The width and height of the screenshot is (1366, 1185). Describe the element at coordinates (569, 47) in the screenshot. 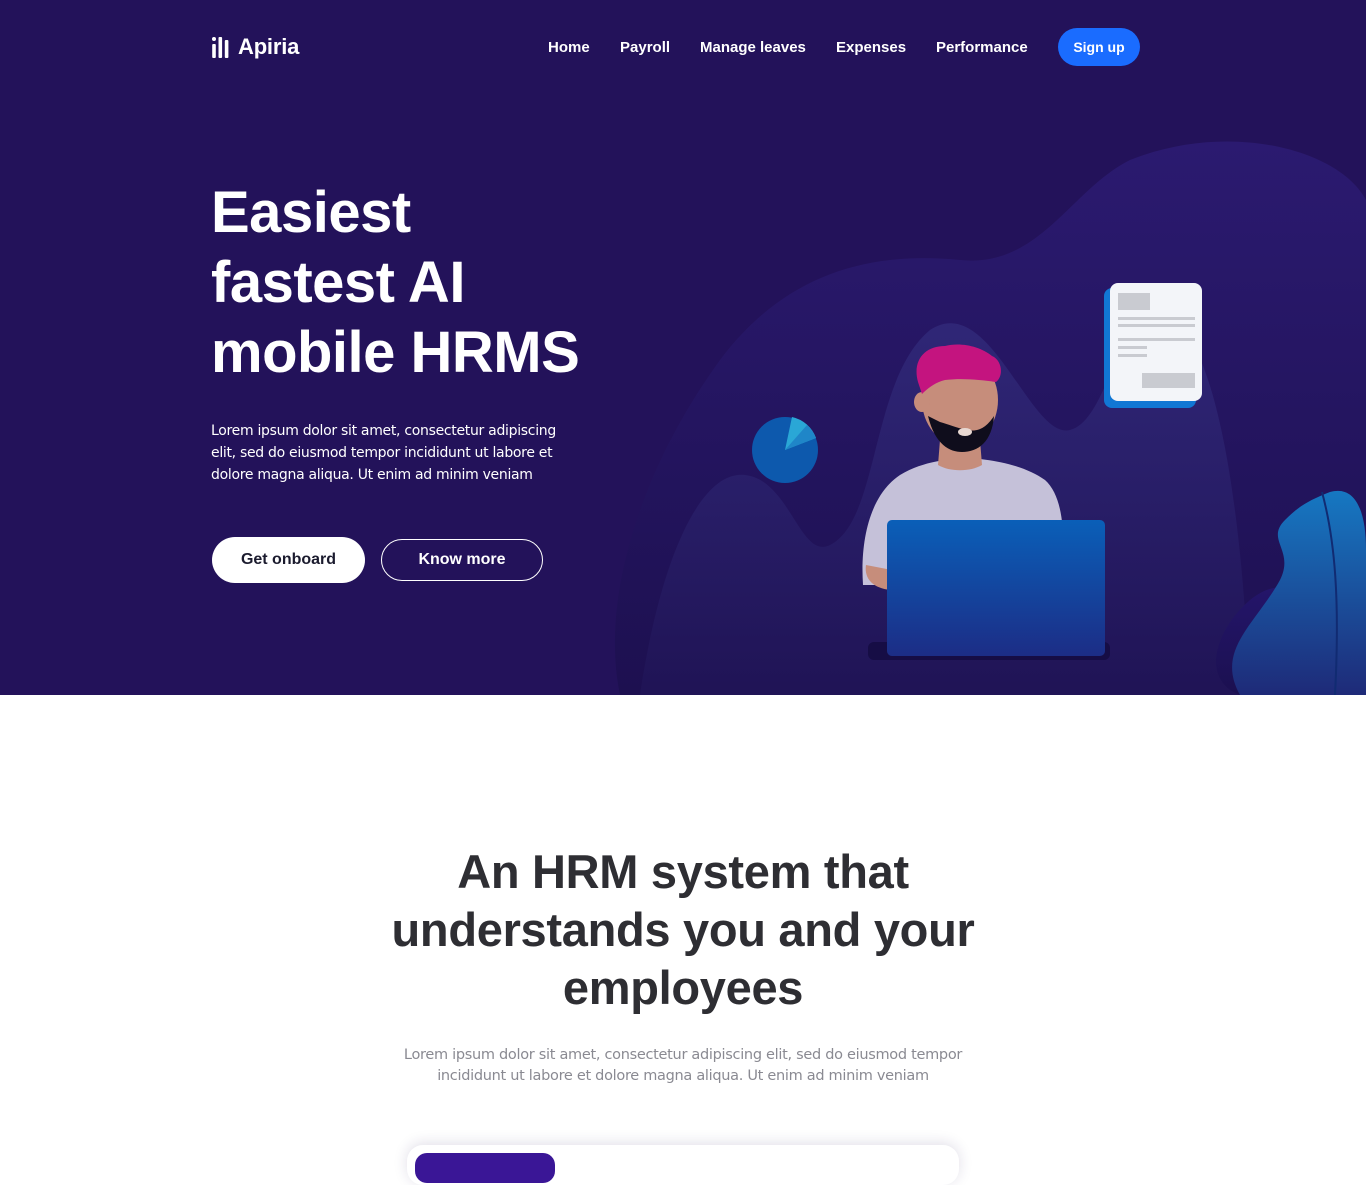

I see `nav-item-home: Home` at that location.